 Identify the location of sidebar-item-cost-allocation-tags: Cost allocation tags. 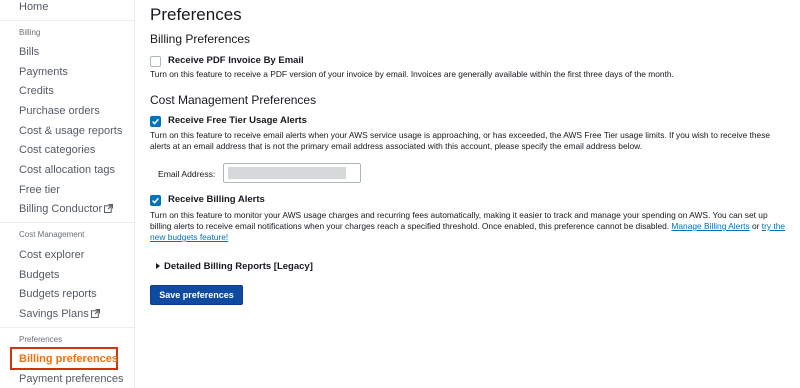
(67, 170).